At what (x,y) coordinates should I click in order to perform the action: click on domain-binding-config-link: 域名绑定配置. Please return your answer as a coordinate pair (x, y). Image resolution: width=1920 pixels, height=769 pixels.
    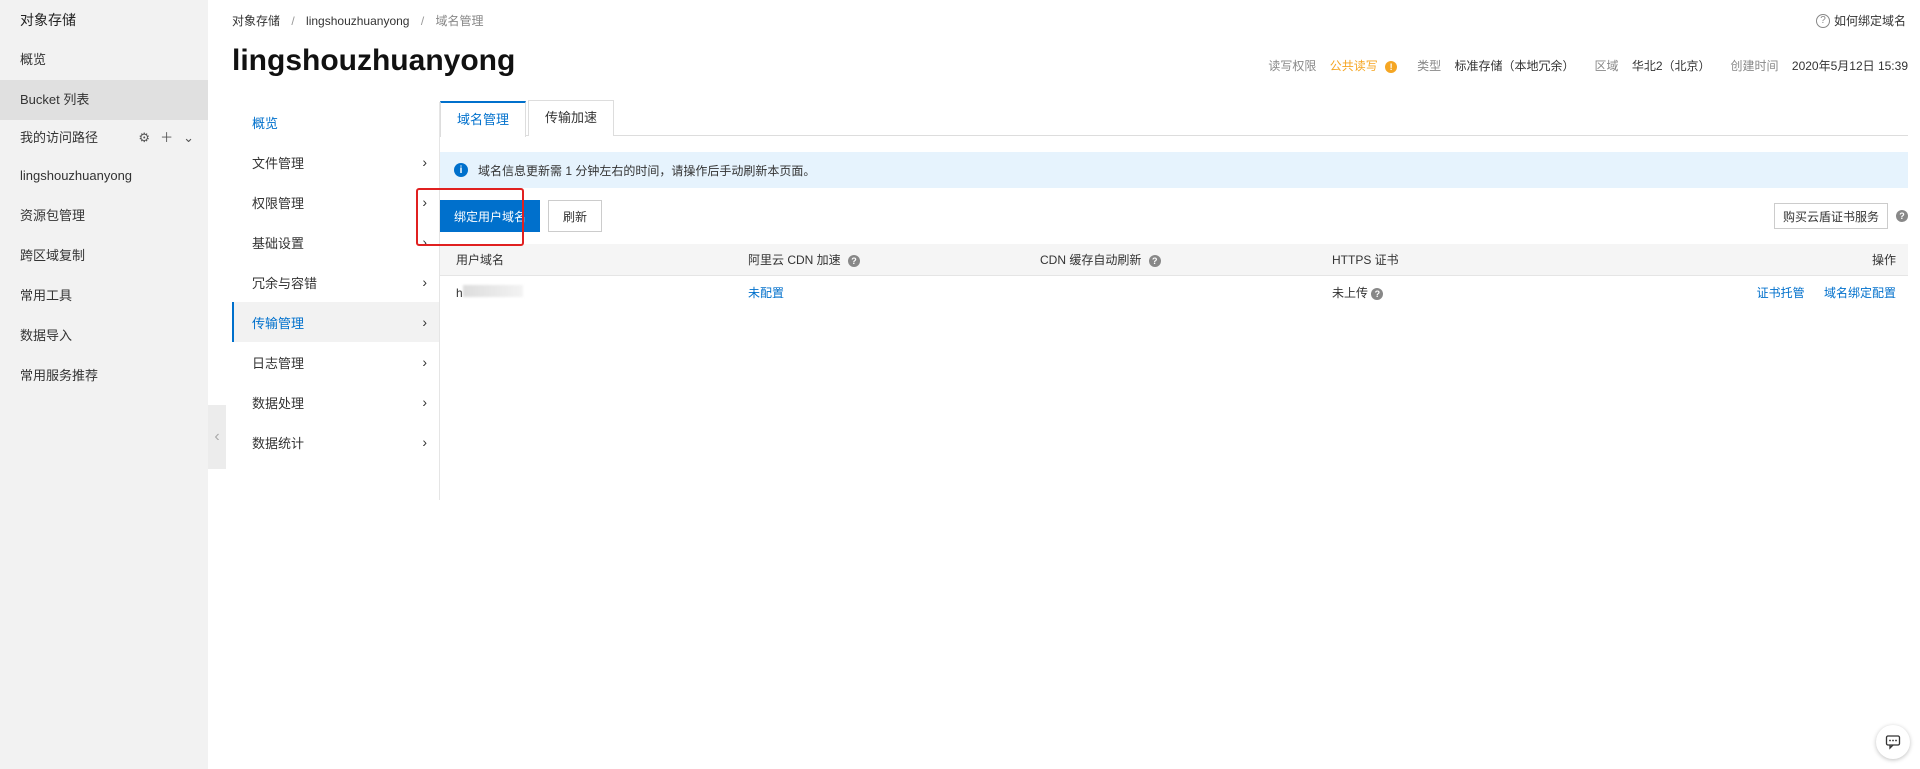
    Looking at the image, I should click on (1860, 293).